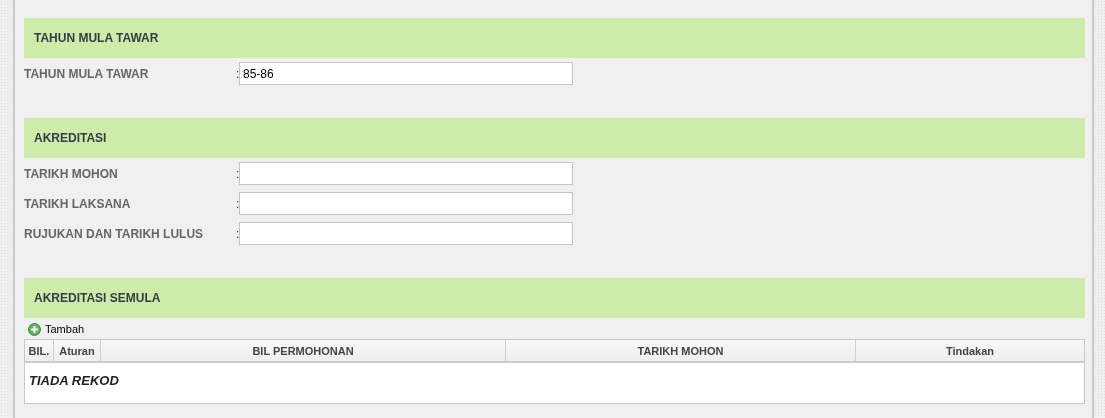 This screenshot has height=418, width=1105. Describe the element at coordinates (406, 73) in the screenshot. I see `input-field: 85-86` at that location.